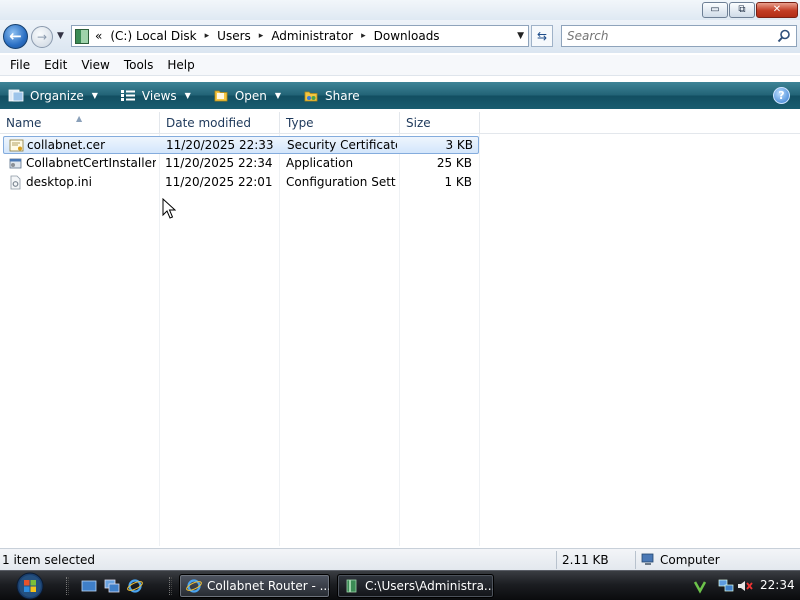 The height and width of the screenshot is (600, 800). What do you see at coordinates (342, 145) in the screenshot?
I see `file-type: Security Certificate` at bounding box center [342, 145].